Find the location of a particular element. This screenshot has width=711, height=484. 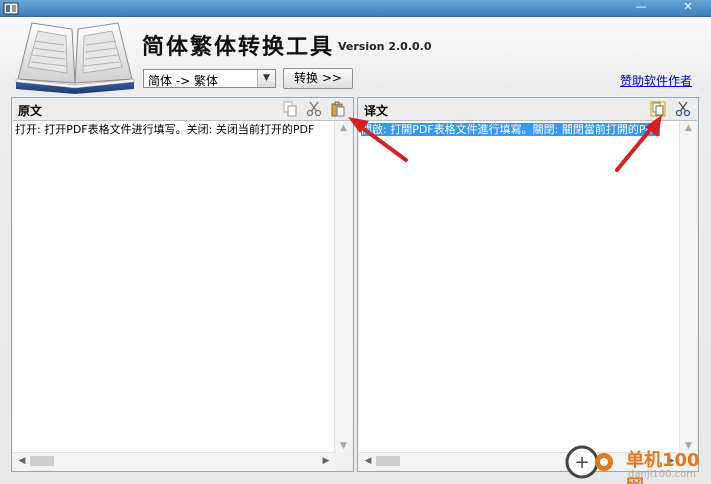

conversion-mode-value: 简体 -> 繁体 is located at coordinates (183, 81).